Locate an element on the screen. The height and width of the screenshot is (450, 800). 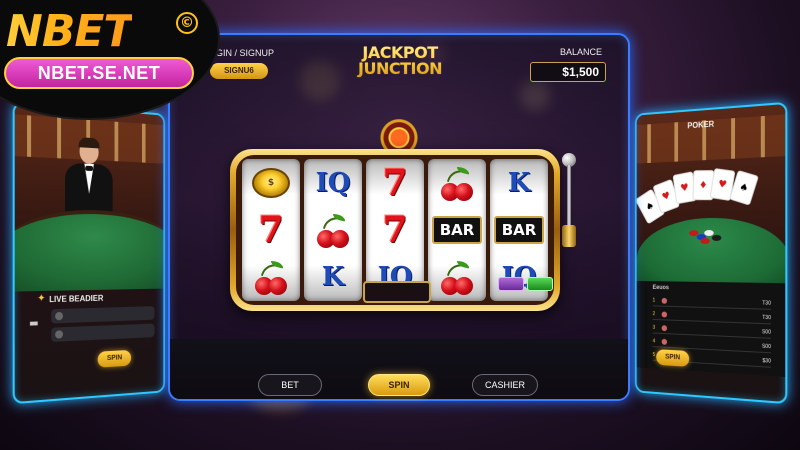
game-title: JACKPOT JUNCTION is located at coordinates (400, 61).